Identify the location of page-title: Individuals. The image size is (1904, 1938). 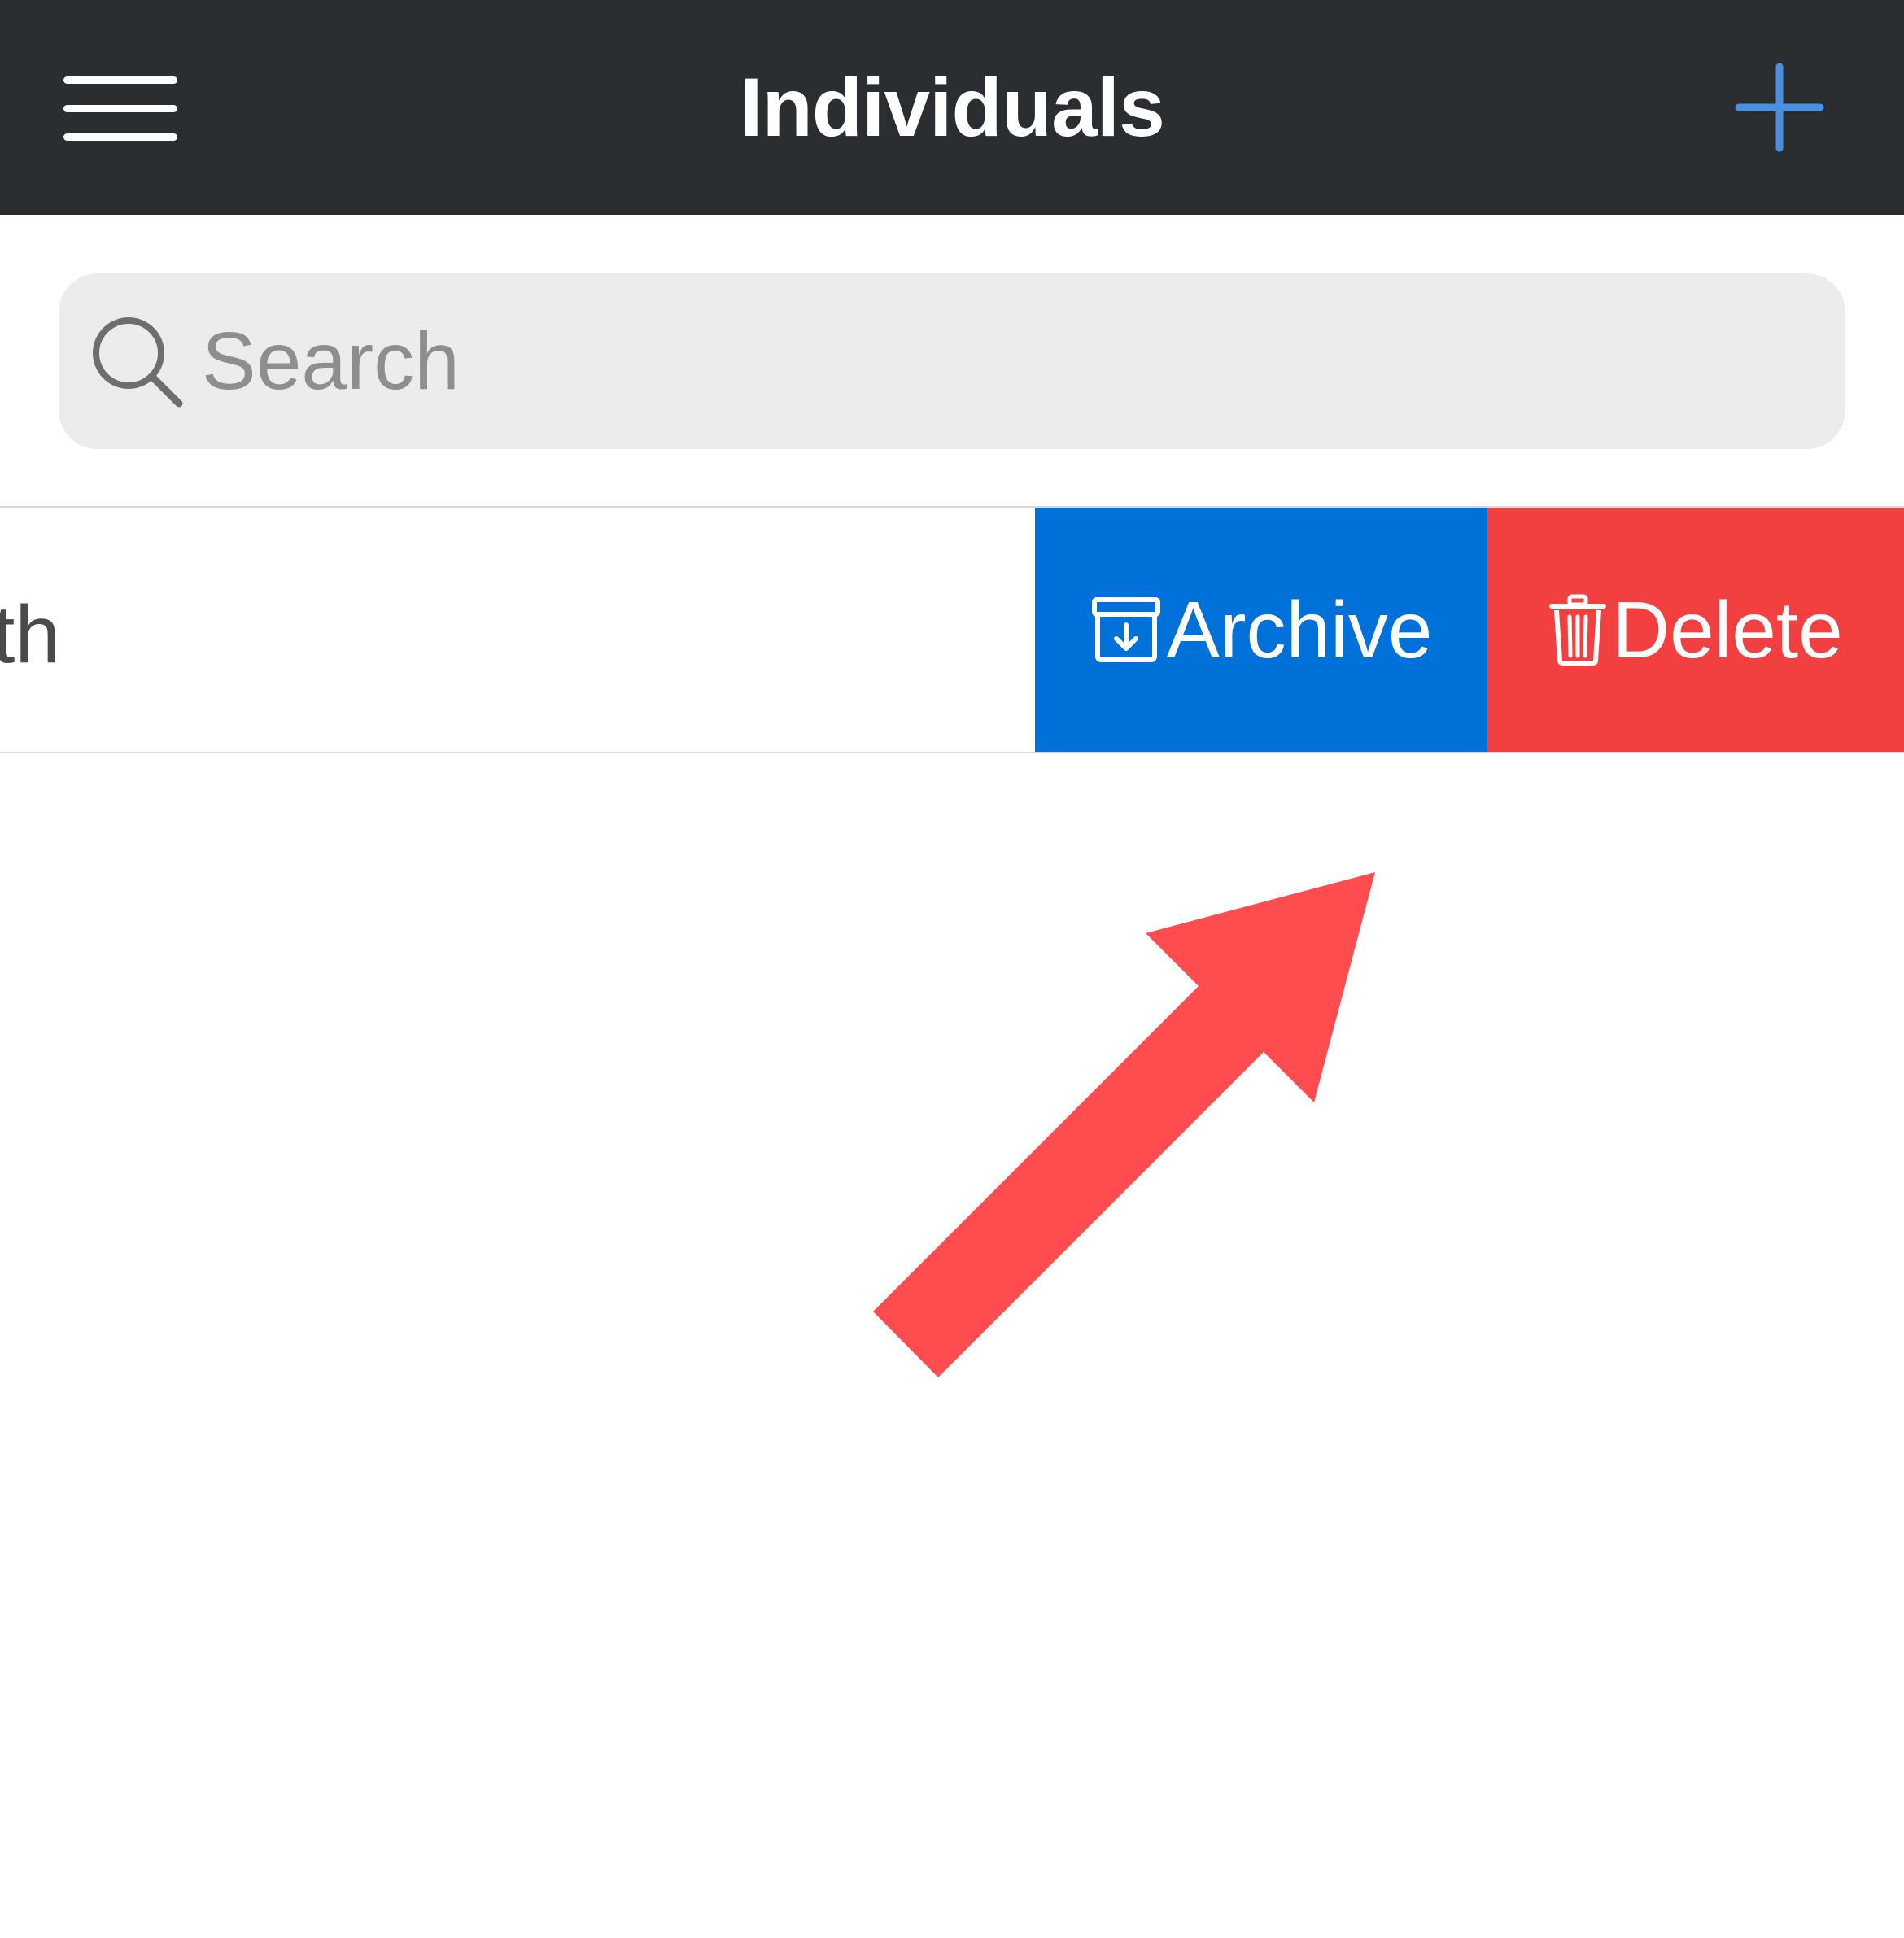
(953, 108).